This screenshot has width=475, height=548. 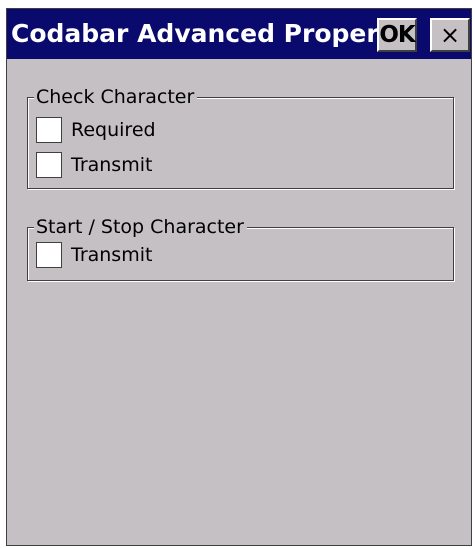 What do you see at coordinates (49, 130) in the screenshot?
I see `required-checkbox` at bounding box center [49, 130].